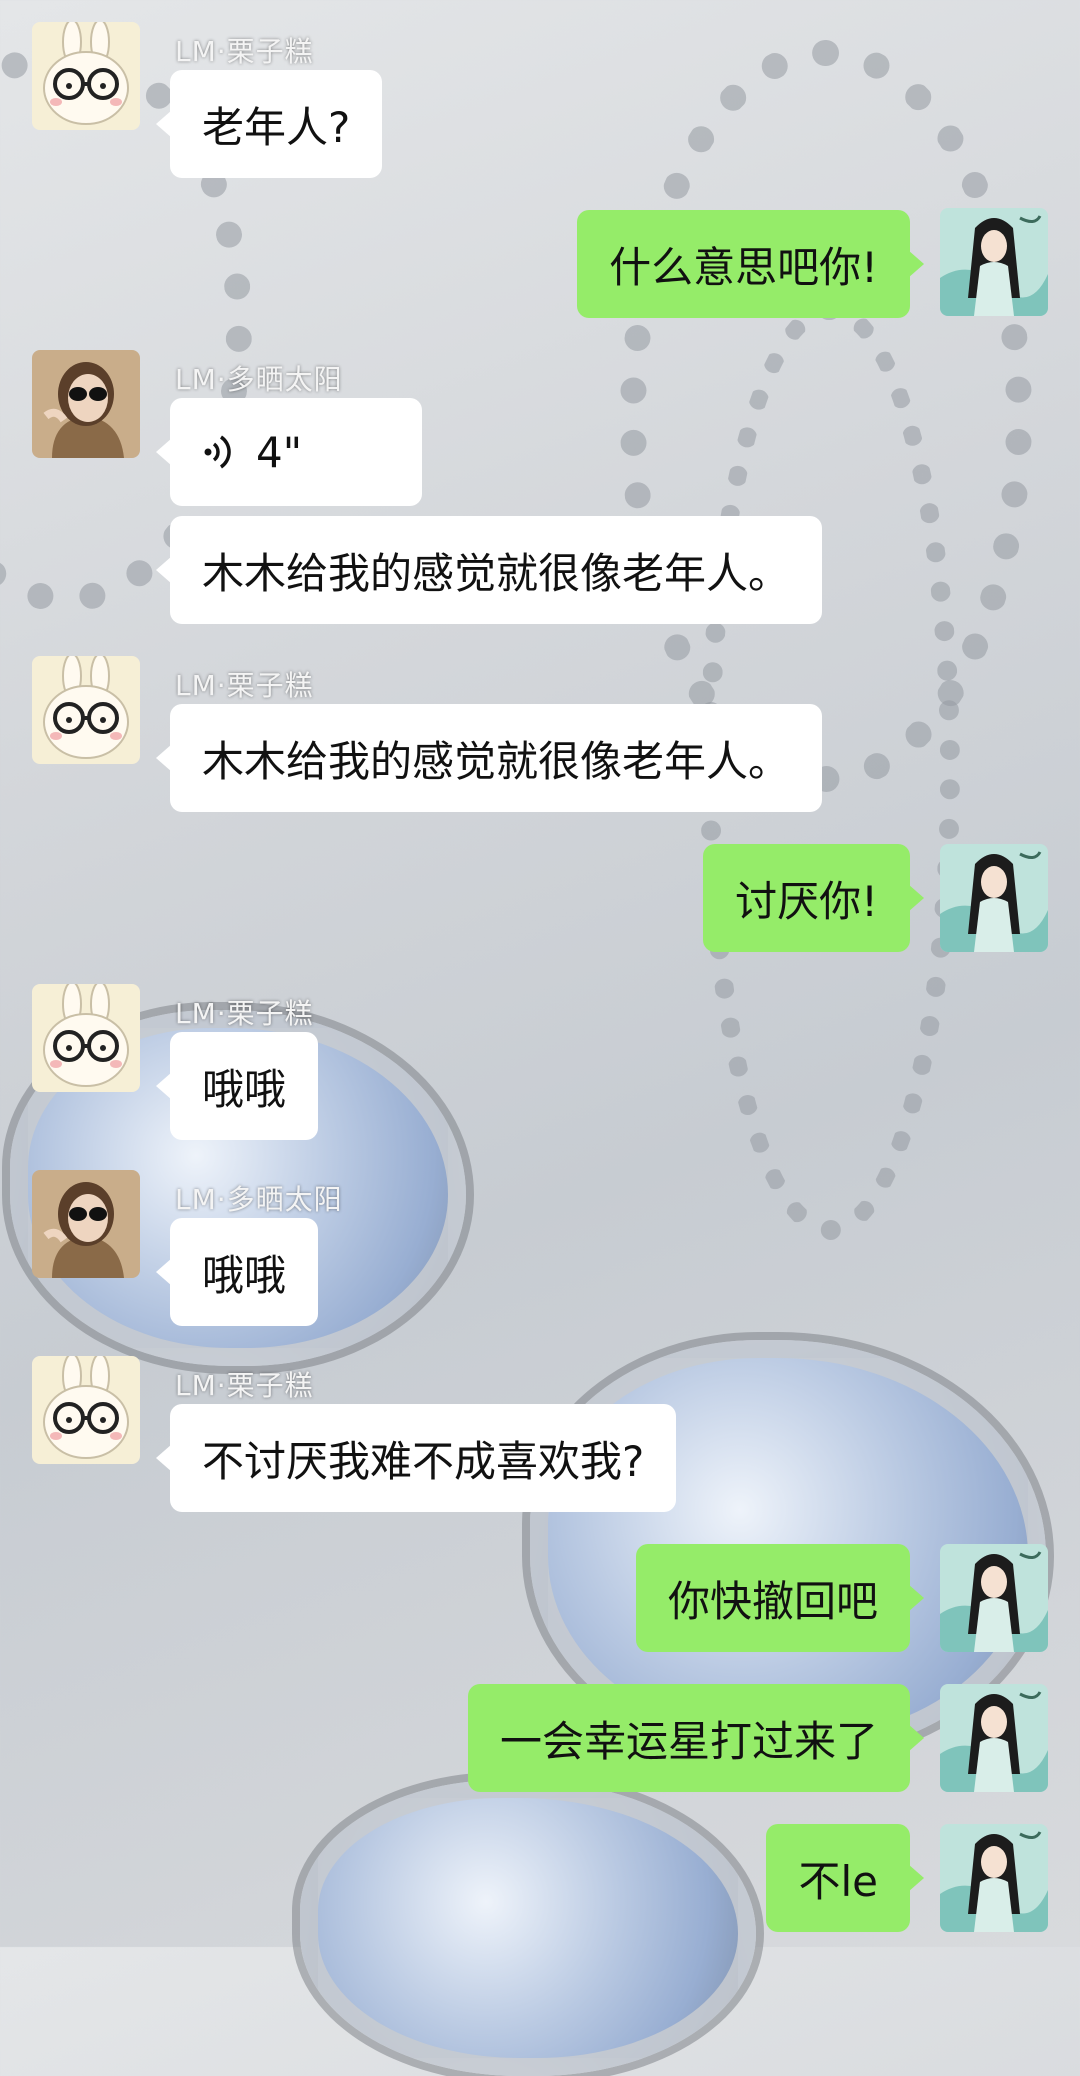 The width and height of the screenshot is (1080, 2076). I want to click on message-bubble: 什么意思吧你!, so click(750, 264).